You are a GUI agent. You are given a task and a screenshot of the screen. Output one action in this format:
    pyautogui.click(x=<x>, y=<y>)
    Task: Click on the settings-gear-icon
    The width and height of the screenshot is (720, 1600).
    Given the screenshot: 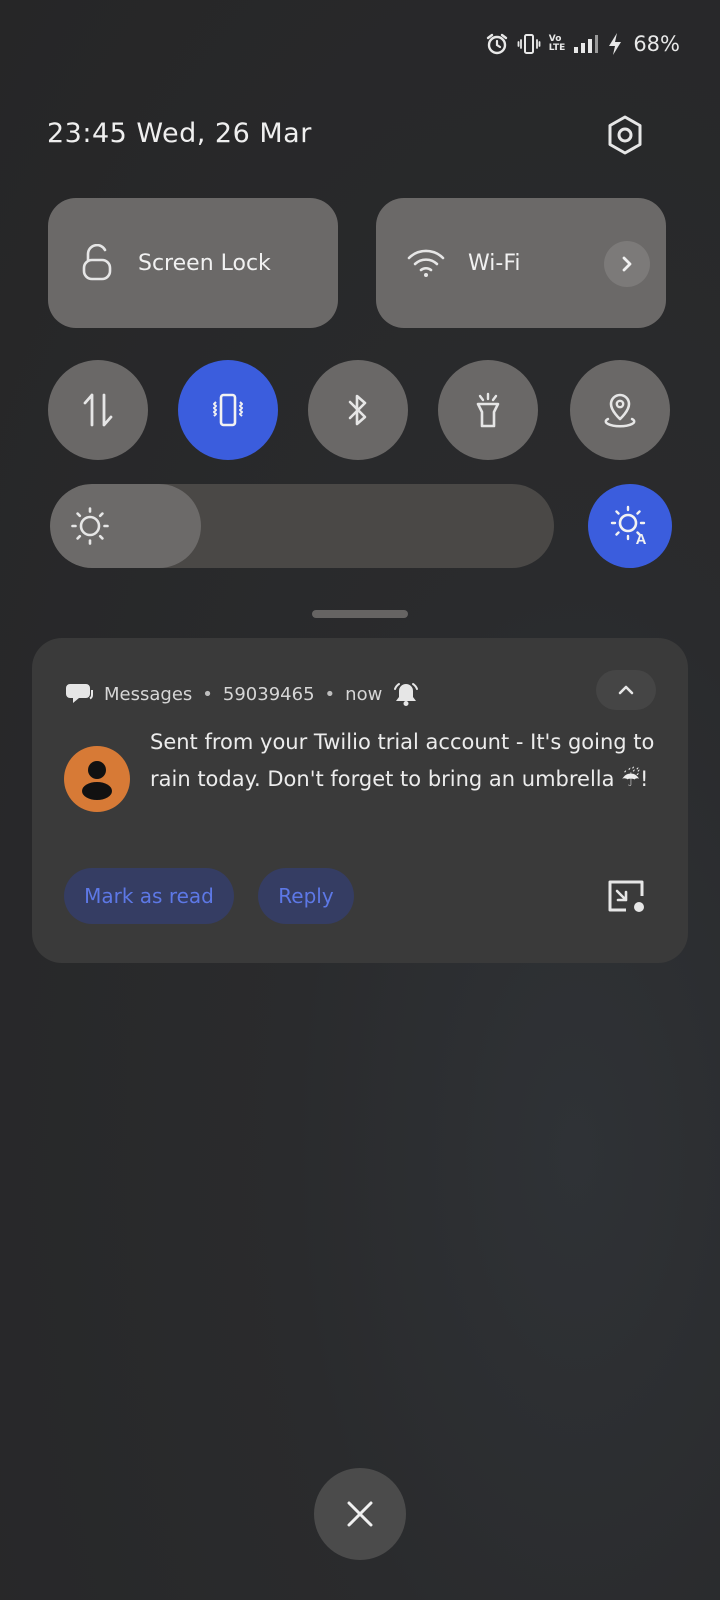 What is the action you would take?
    pyautogui.click(x=625, y=135)
    